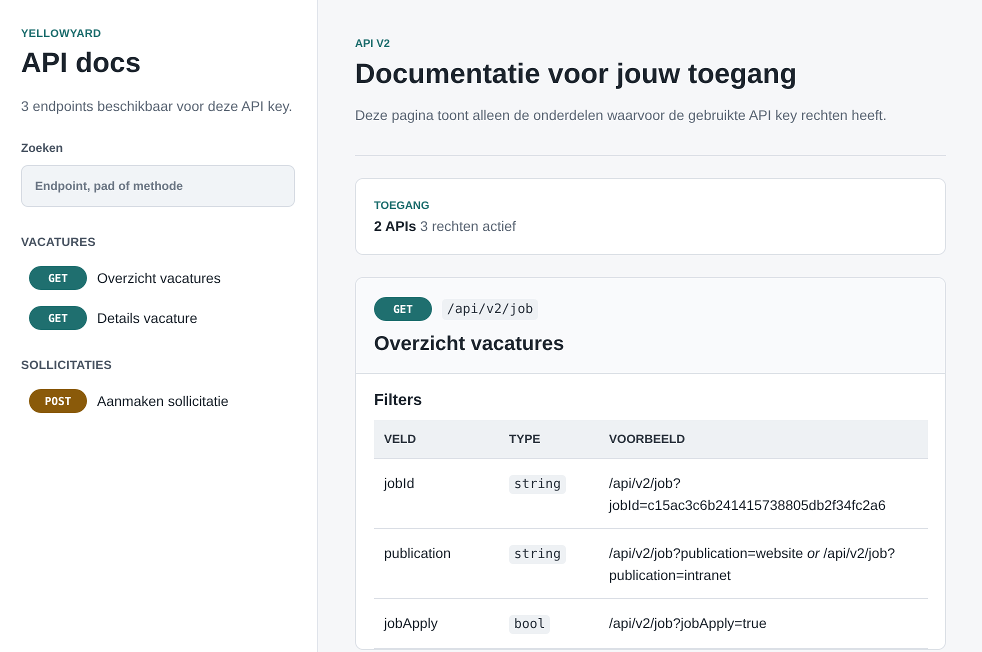 Image resolution: width=982 pixels, height=652 pixels. Describe the element at coordinates (763, 623) in the screenshot. I see `example-cell: /api/v2/job?jobApply=true` at that location.